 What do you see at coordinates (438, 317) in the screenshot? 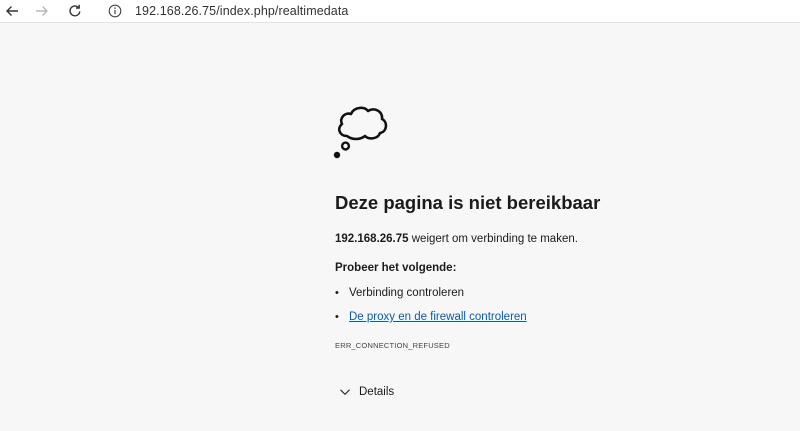
I see `suggestion-proxy-firewall-link: De proxy en de firewall controleren` at bounding box center [438, 317].